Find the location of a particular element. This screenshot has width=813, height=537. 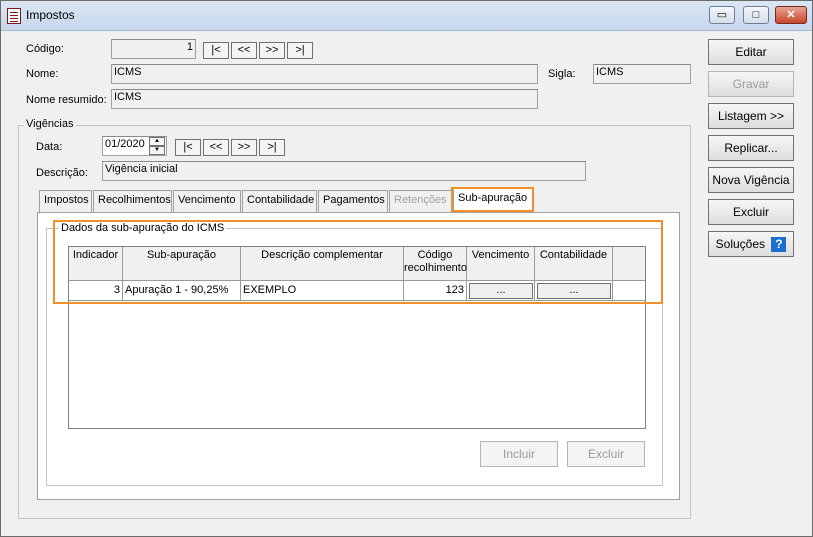

vig-nav-last-button: >| is located at coordinates (272, 147).